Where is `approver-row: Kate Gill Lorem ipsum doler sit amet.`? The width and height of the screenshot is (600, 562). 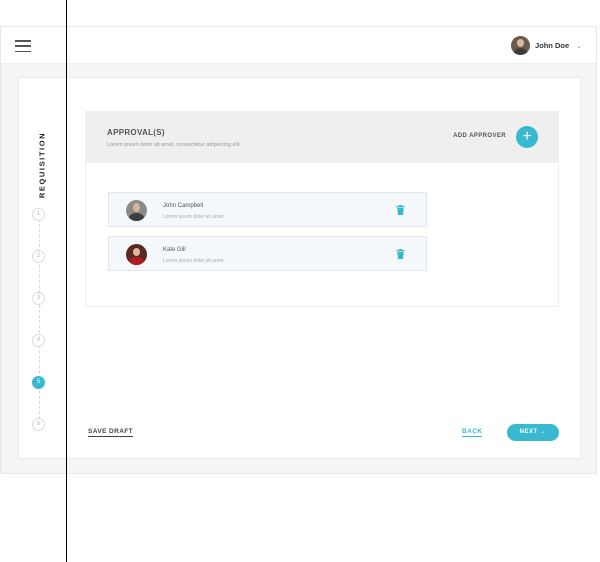 approver-row: Kate Gill Lorem ipsum doler sit amet. is located at coordinates (267, 253).